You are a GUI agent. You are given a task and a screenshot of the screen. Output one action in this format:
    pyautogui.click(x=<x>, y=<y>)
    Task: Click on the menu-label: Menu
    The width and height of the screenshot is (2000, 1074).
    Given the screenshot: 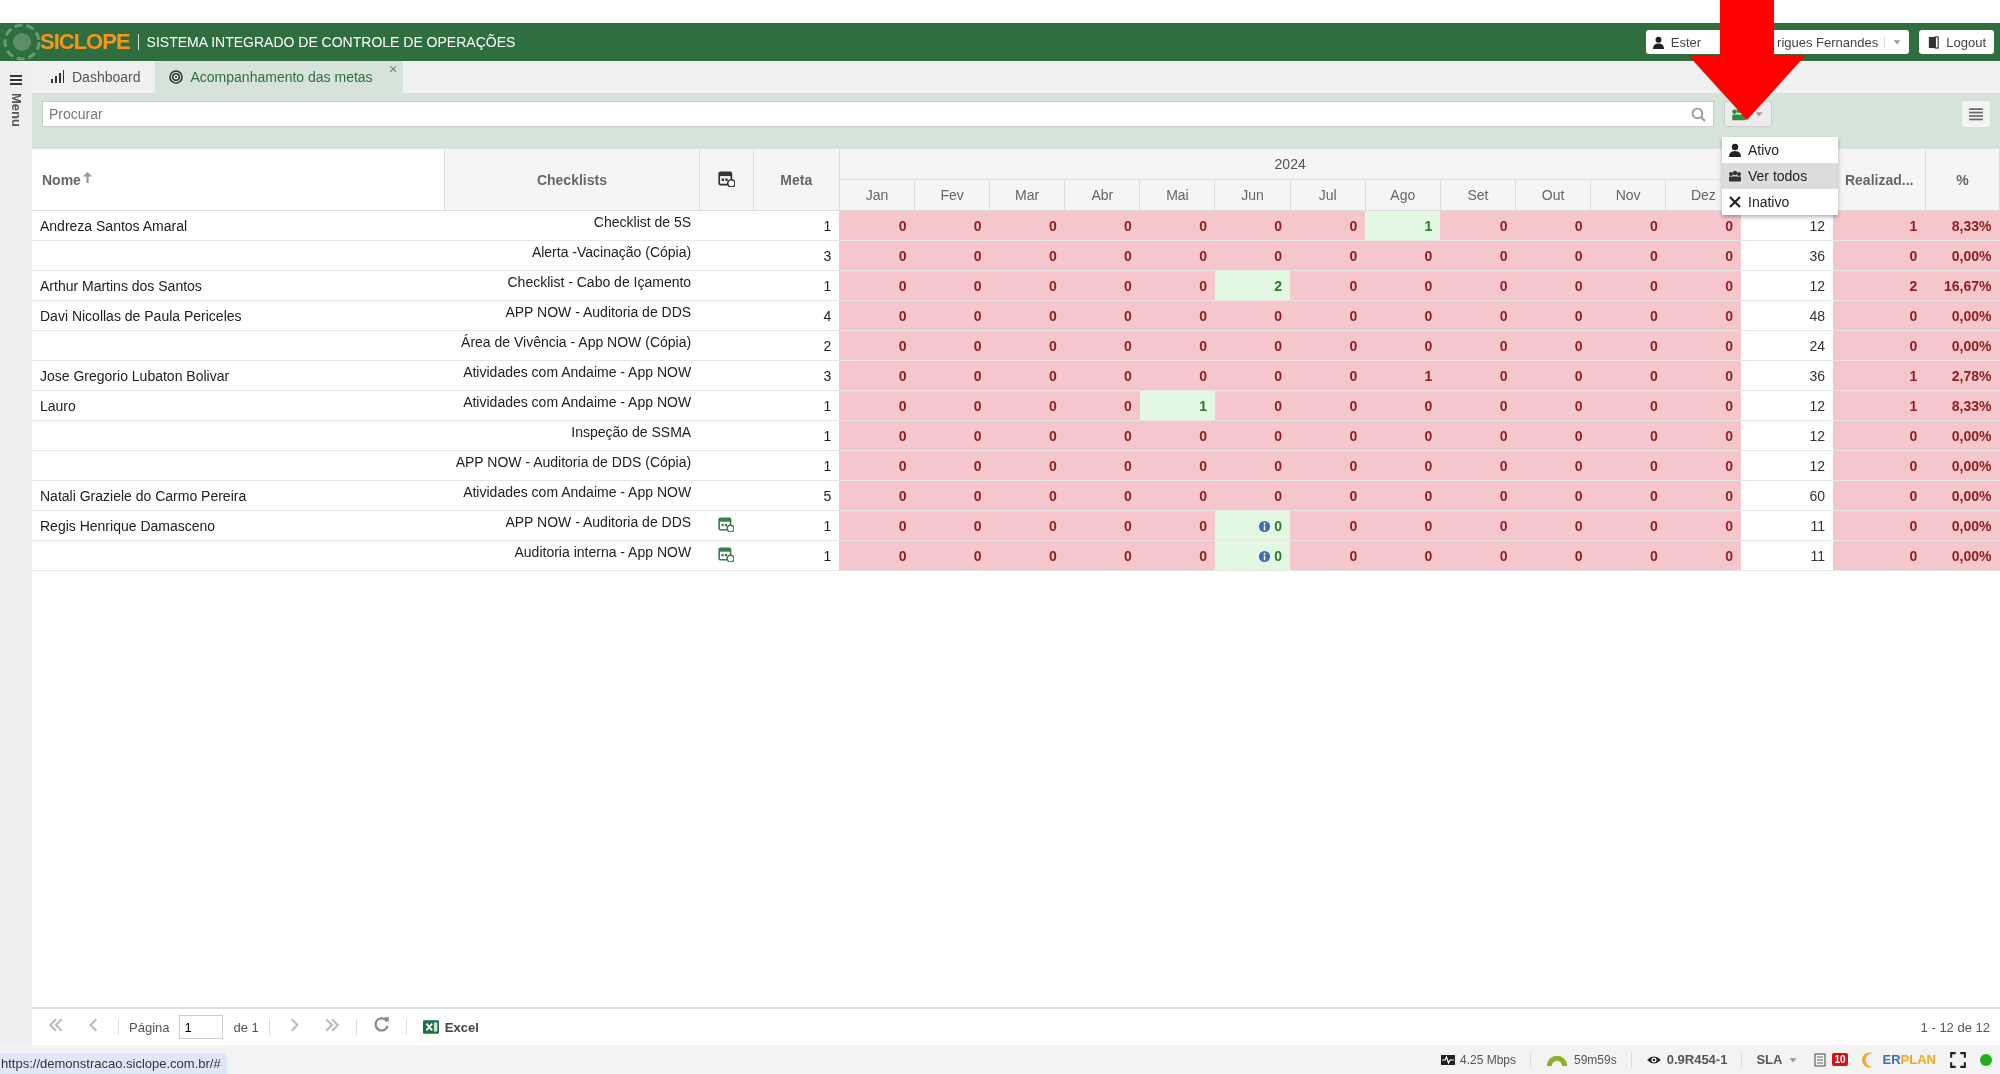 What is the action you would take?
    pyautogui.click(x=16, y=110)
    